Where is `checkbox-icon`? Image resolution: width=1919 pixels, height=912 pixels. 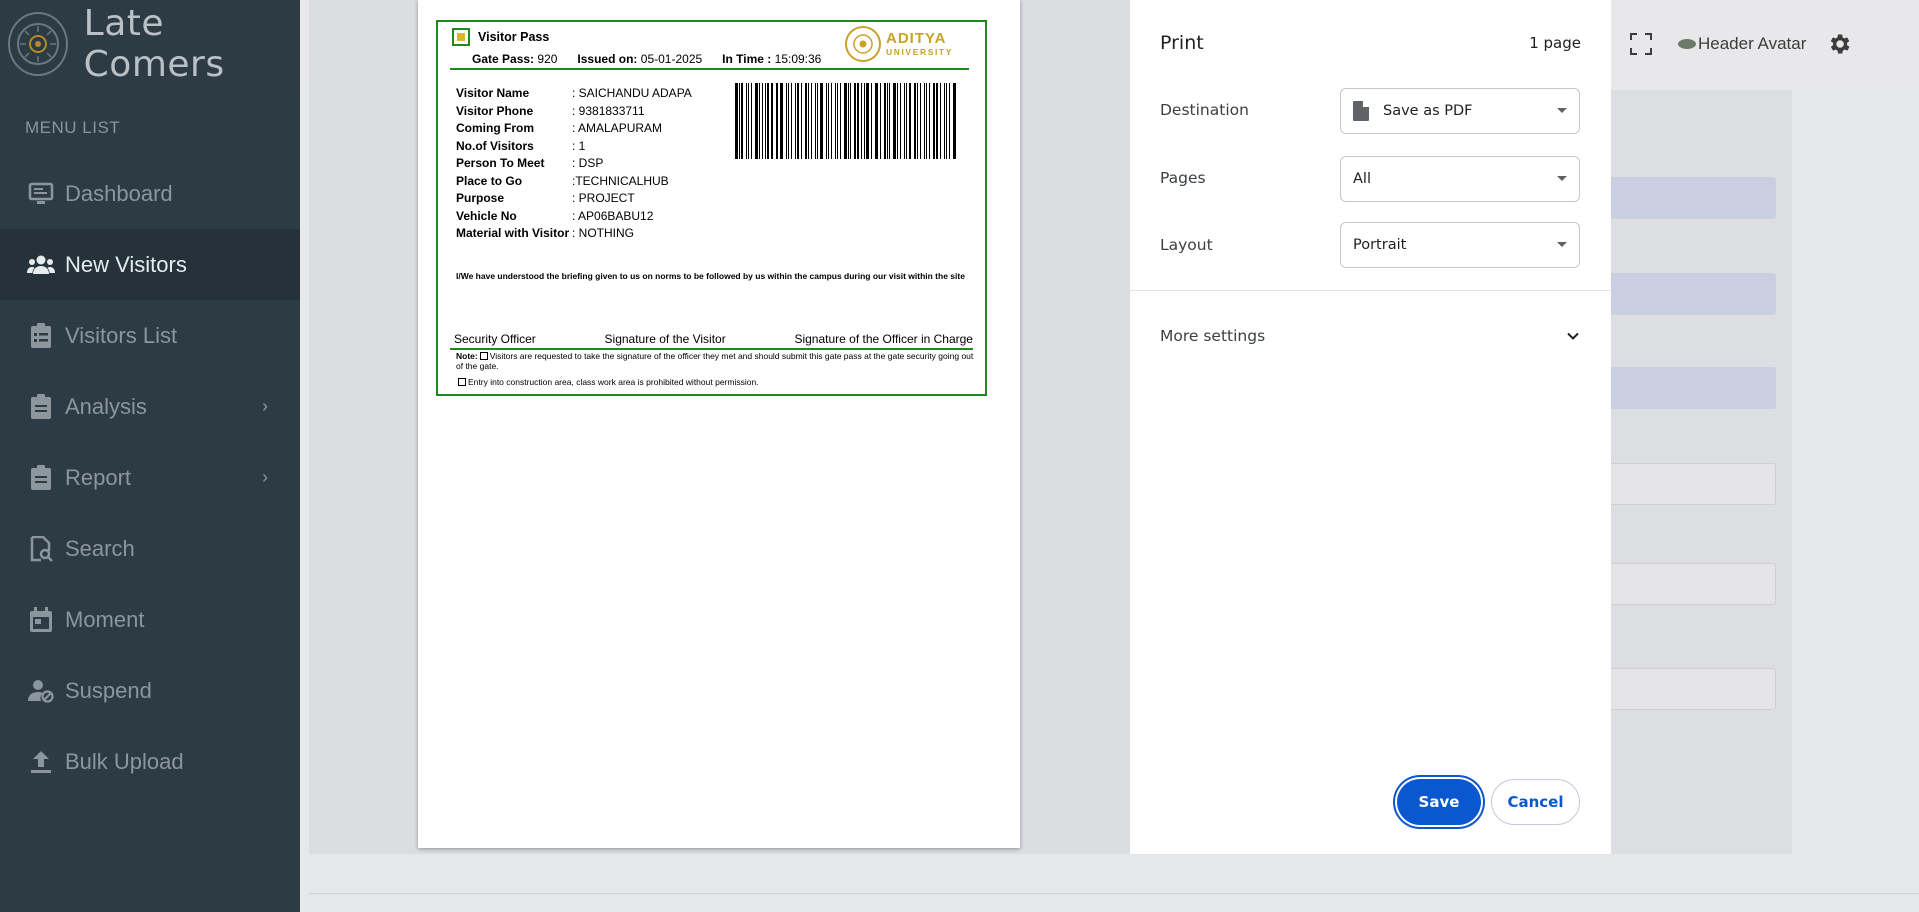
checkbox-icon is located at coordinates (483, 356).